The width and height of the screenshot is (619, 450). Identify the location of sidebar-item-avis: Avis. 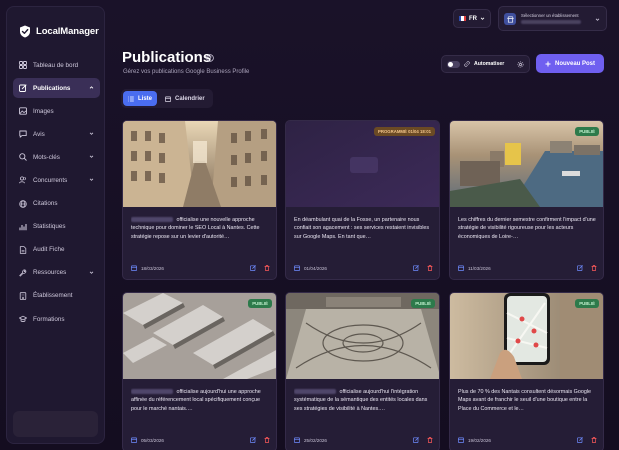
(56, 134).